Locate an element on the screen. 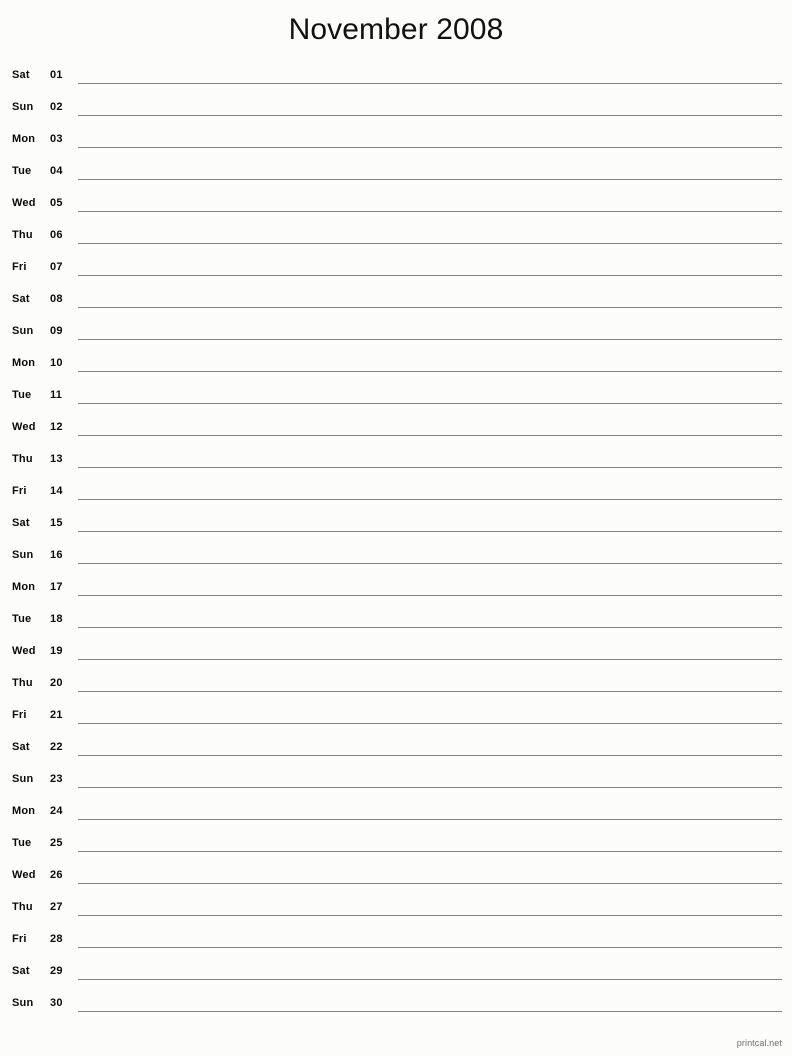  day-row: Fri 14 is located at coordinates (396, 492).